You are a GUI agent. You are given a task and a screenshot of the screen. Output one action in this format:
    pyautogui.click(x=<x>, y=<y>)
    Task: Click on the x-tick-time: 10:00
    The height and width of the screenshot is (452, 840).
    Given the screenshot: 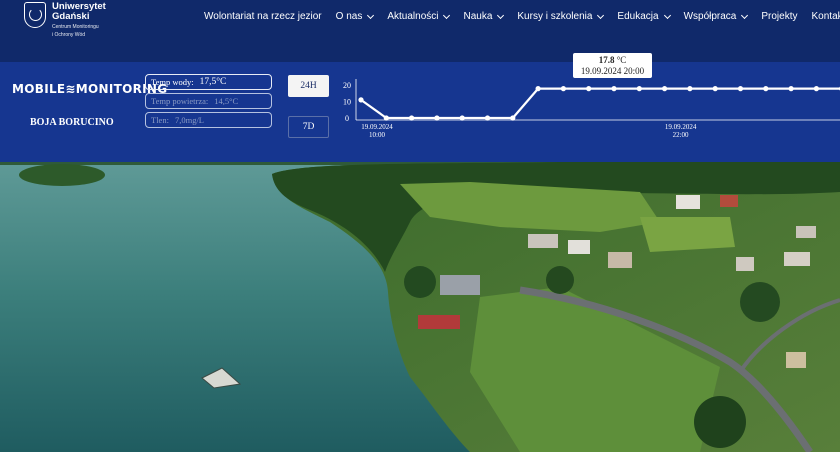 What is the action you would take?
    pyautogui.click(x=377, y=135)
    